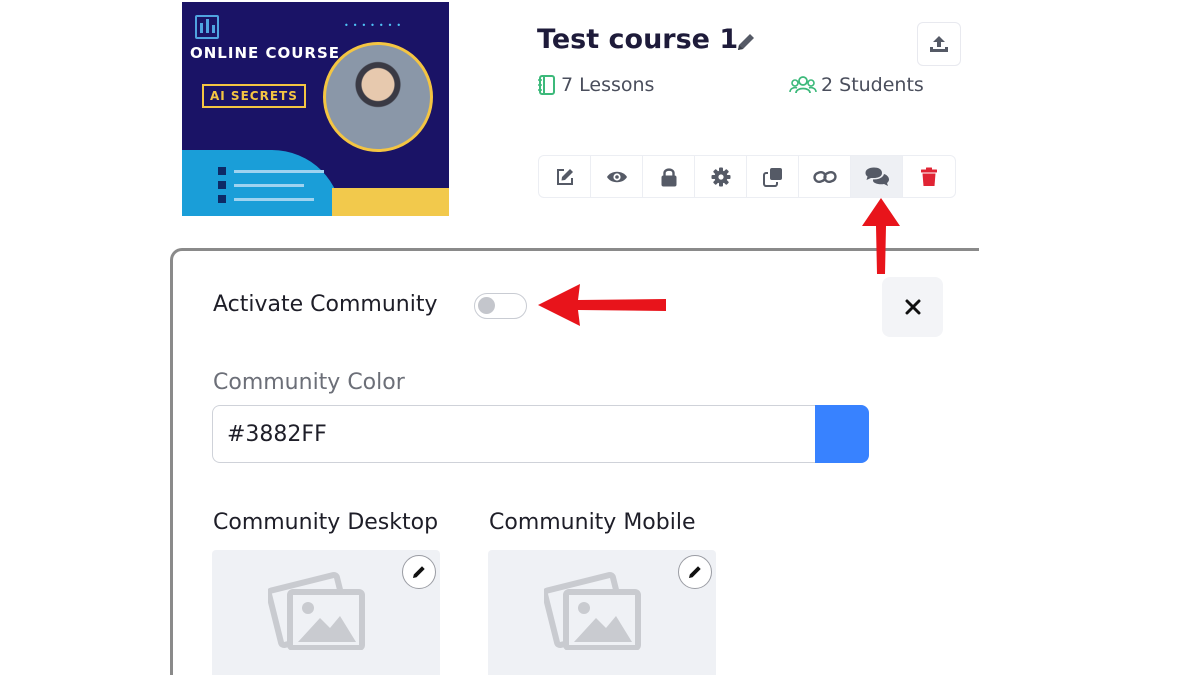  What do you see at coordinates (881, 236) in the screenshot?
I see `annotation-arrow-up` at bounding box center [881, 236].